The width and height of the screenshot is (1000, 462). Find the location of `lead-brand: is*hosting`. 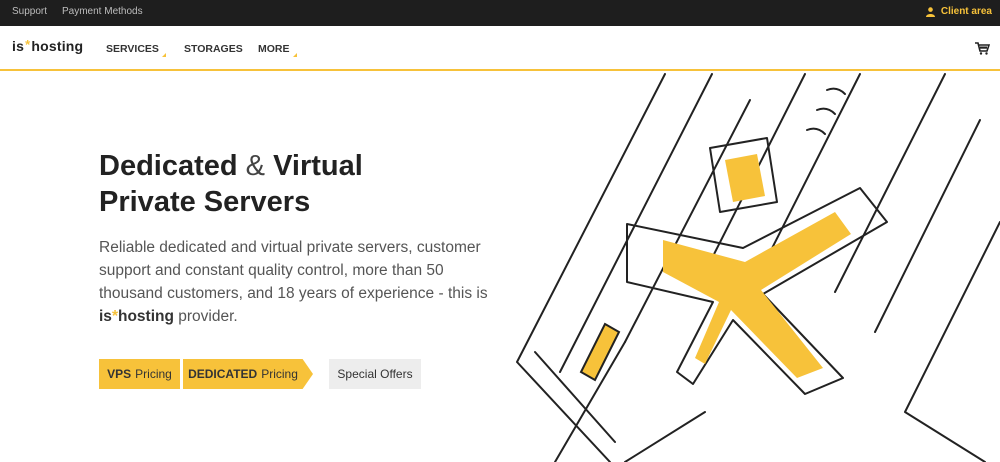

lead-brand: is*hosting is located at coordinates (136, 316).